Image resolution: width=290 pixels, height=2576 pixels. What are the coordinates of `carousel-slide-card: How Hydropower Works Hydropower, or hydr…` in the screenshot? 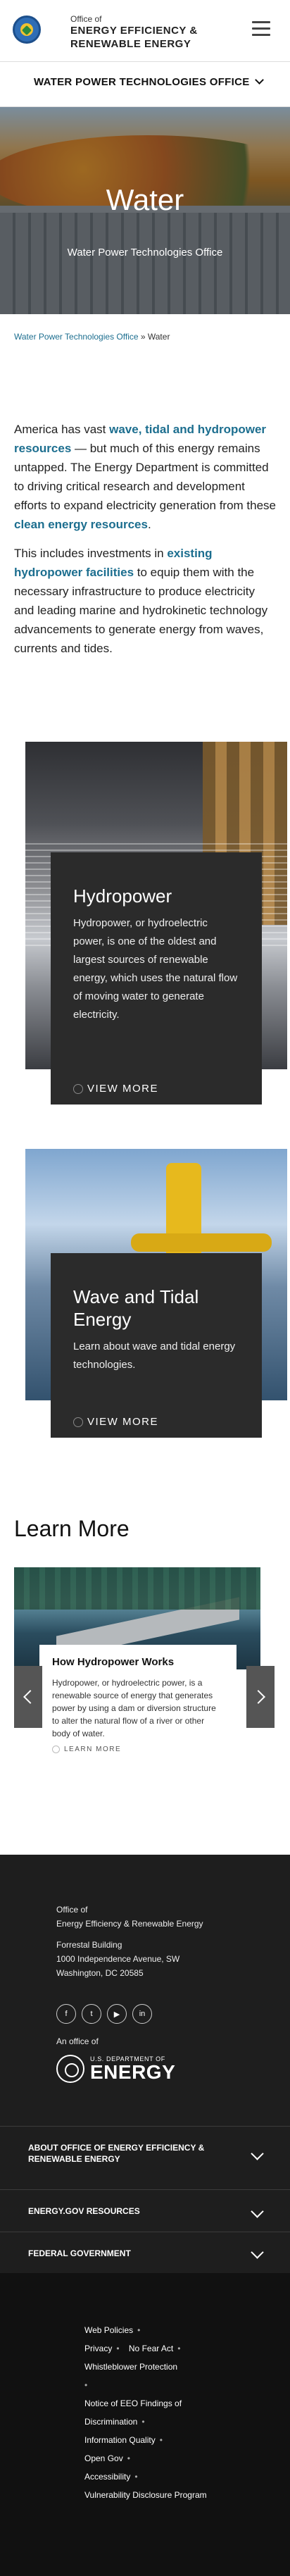 It's located at (138, 1705).